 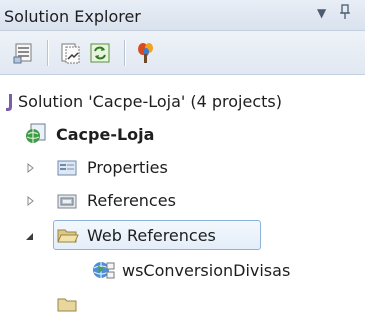 What do you see at coordinates (72, 16) in the screenshot?
I see `panel-title: Solution Explorer` at bounding box center [72, 16].